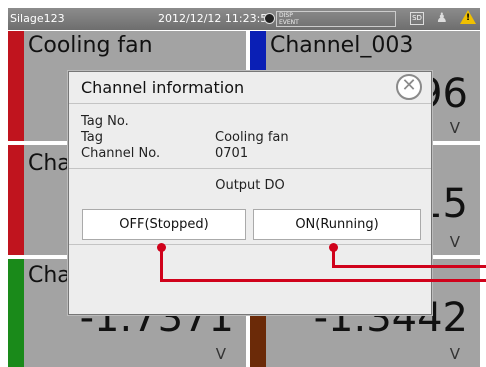 The height and width of the screenshot is (367, 486). I want to click on user-icon: ♟, so click(442, 18).